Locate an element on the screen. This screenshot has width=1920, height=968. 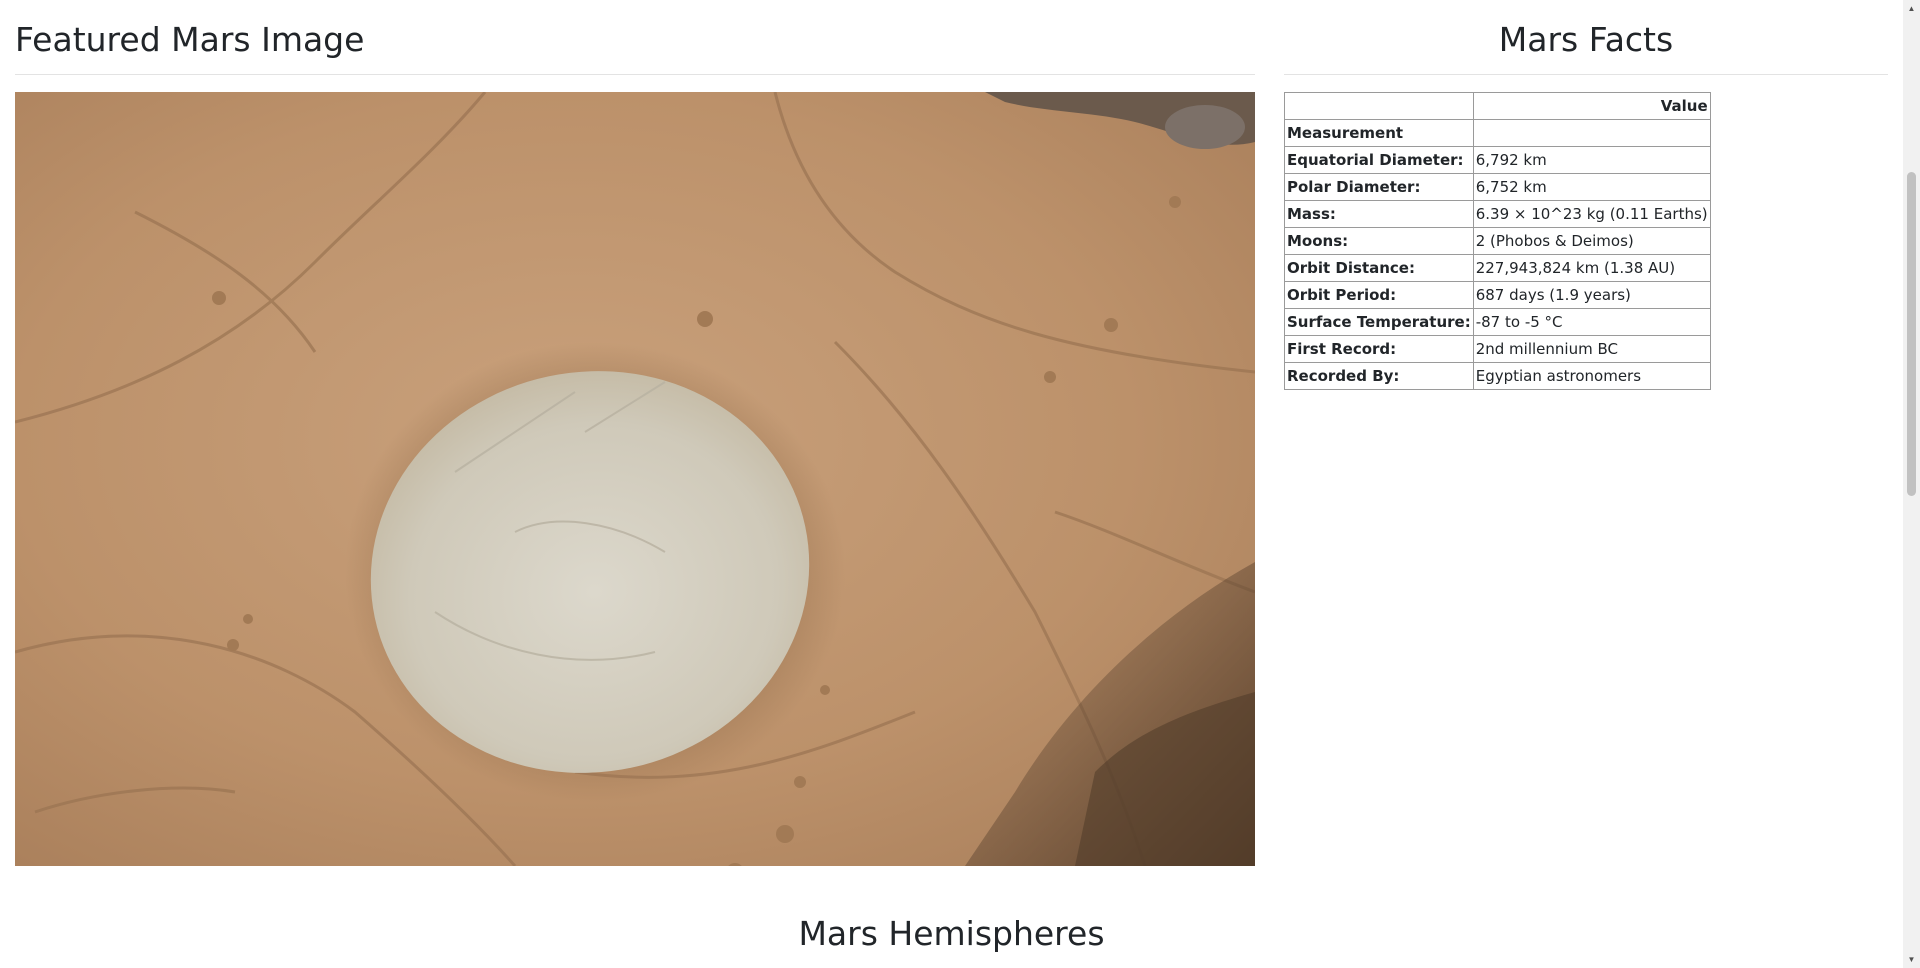
table-row: Surface Temperature: -87 to -5 °C is located at coordinates (1497, 322).